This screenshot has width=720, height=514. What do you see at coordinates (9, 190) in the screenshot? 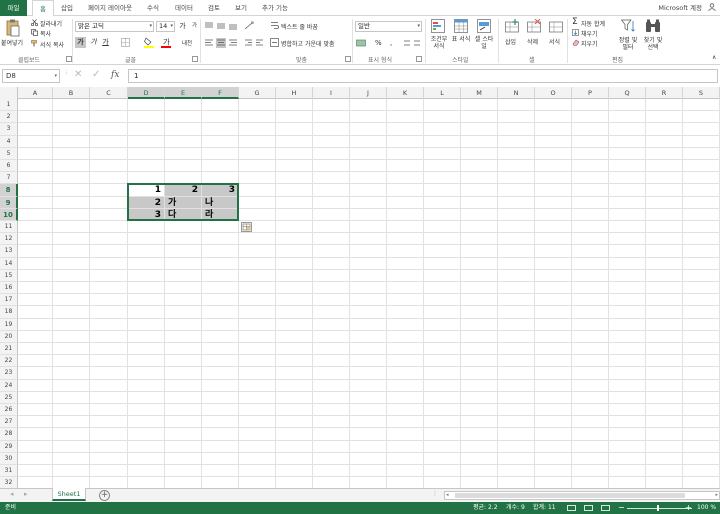
I see `row-header-8: 8` at bounding box center [9, 190].